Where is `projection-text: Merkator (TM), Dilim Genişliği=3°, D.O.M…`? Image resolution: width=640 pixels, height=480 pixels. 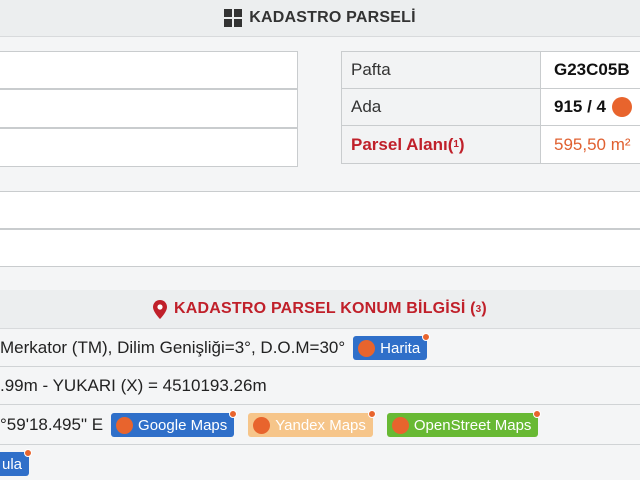 projection-text: Merkator (TM), Dilim Genişliği=3°, D.O.M… is located at coordinates (173, 347).